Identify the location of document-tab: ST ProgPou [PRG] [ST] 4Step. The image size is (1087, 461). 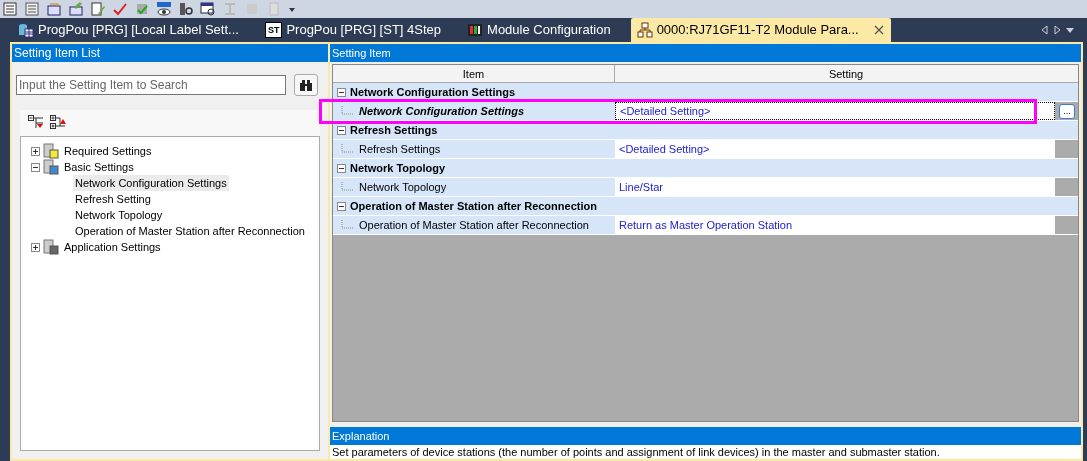
(353, 30).